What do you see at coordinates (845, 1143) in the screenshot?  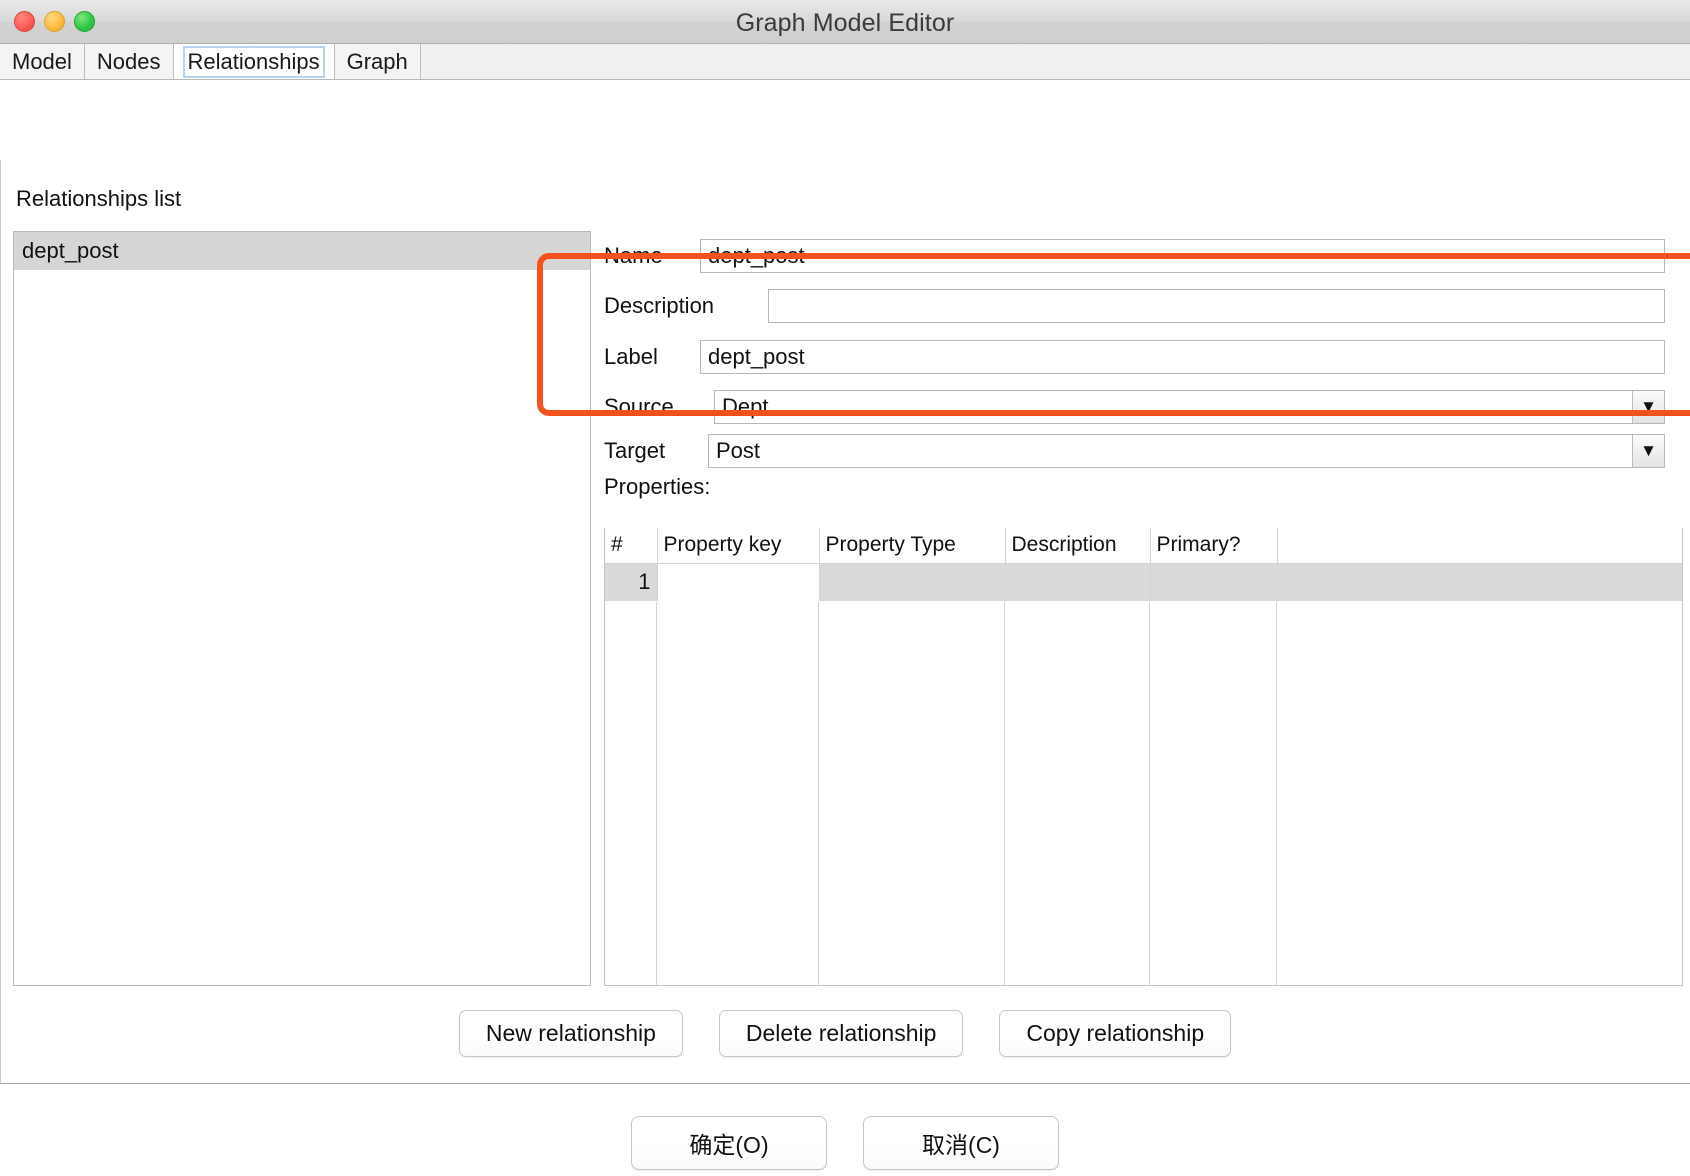 I see `dialog-footer: 确定(O) 取消(C)` at bounding box center [845, 1143].